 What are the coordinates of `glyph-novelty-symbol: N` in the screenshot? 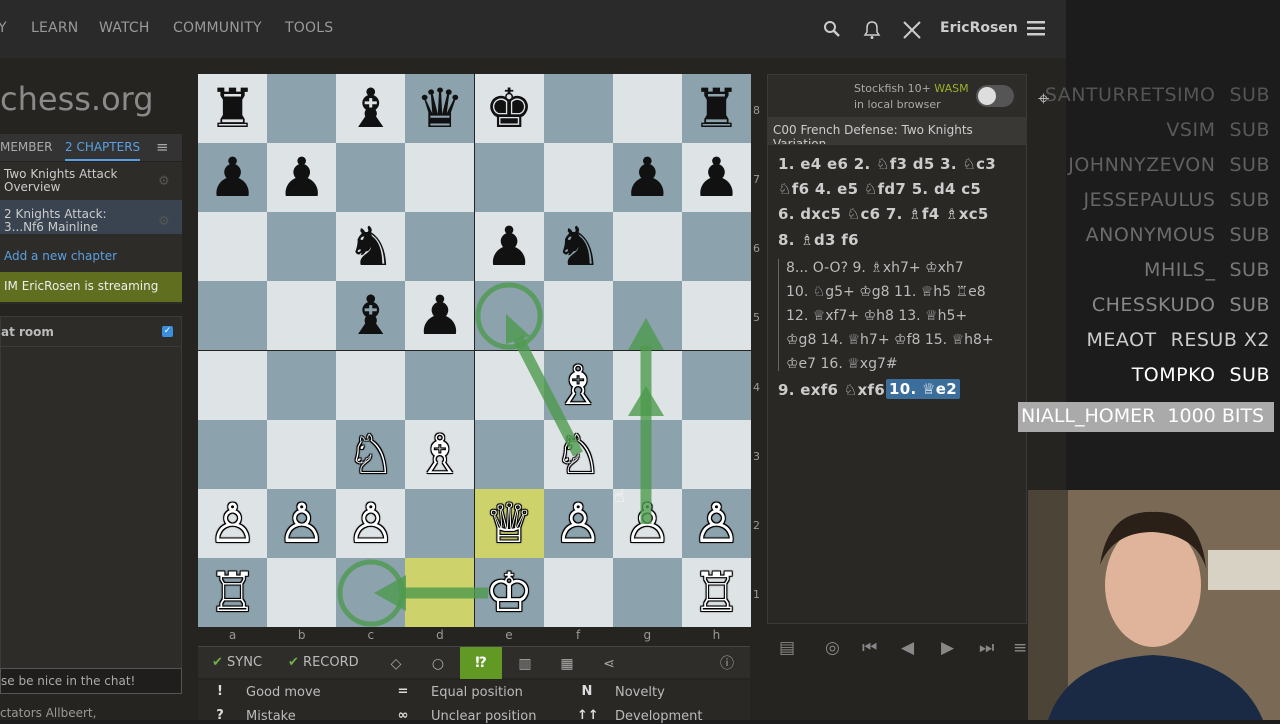 It's located at (587, 691).